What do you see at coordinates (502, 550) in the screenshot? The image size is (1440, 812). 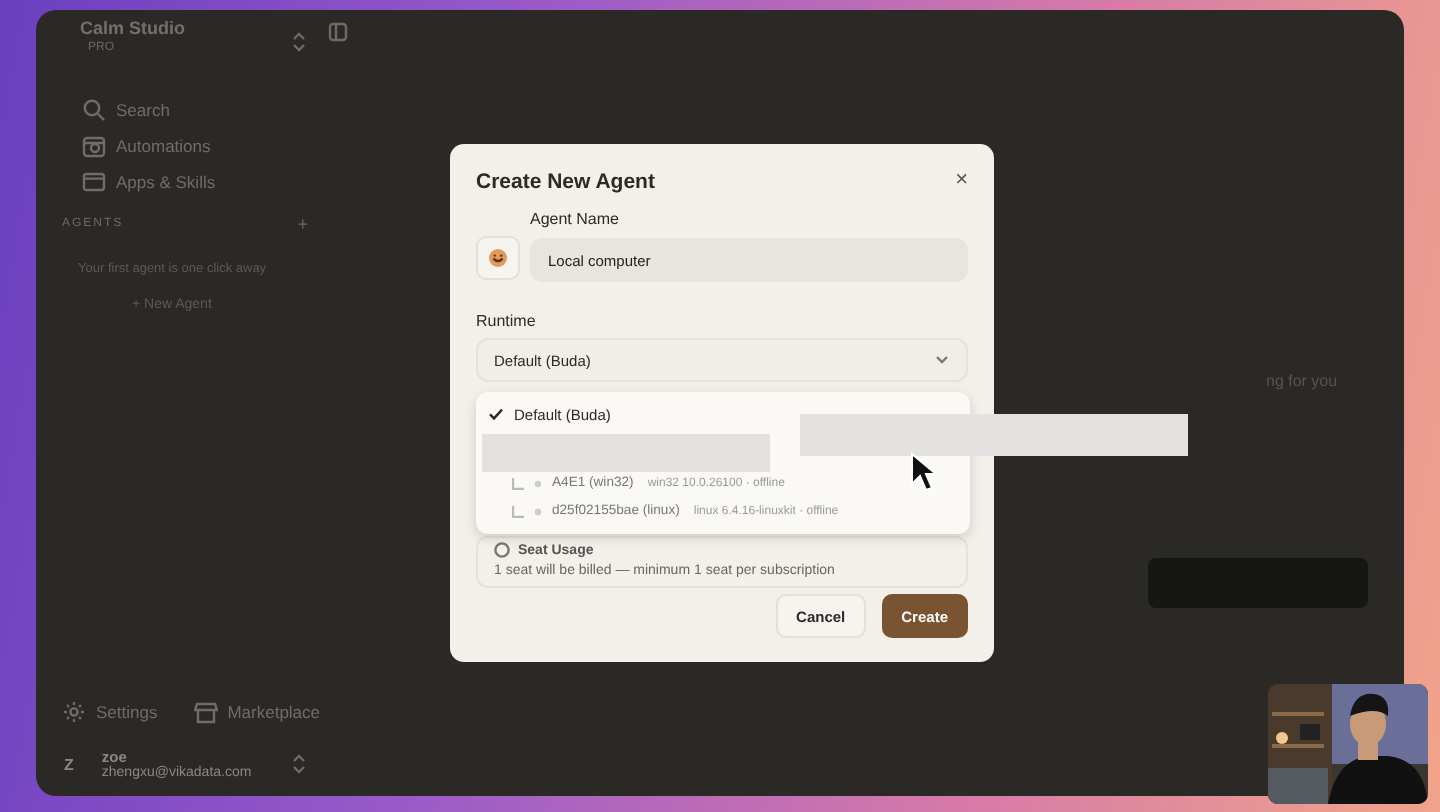 I see `info-icon` at bounding box center [502, 550].